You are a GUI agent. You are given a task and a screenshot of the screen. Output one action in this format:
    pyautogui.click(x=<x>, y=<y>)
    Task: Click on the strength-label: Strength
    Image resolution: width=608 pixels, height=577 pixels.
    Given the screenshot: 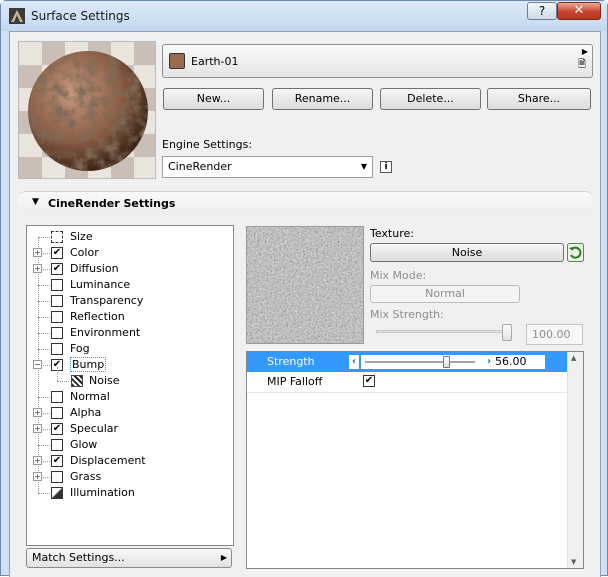 What is the action you would take?
    pyautogui.click(x=291, y=361)
    